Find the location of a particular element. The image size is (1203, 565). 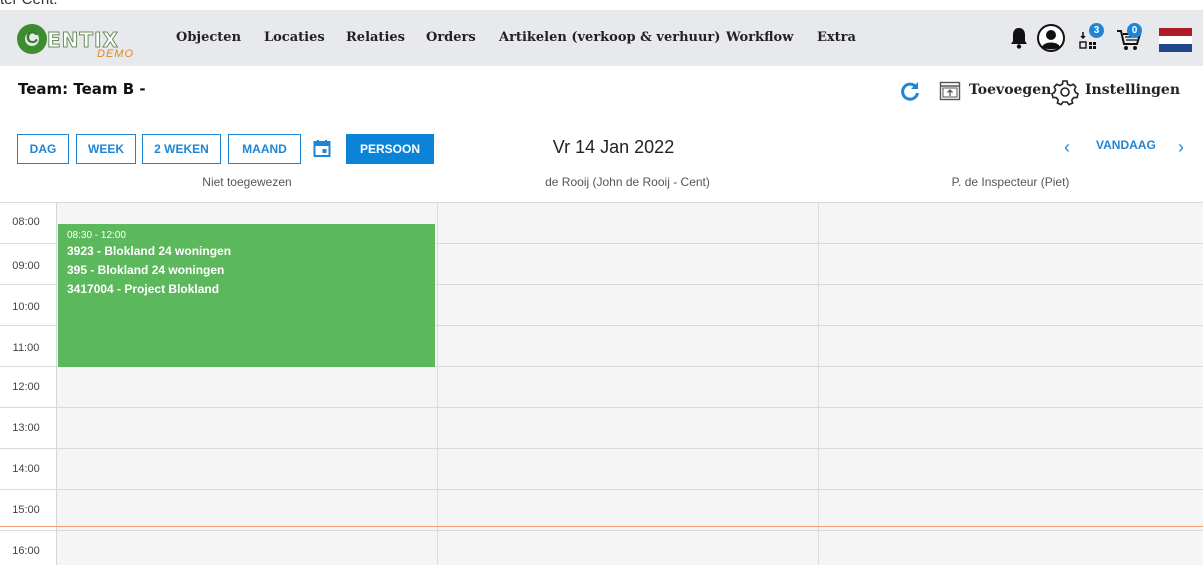

view-day-button: DAG is located at coordinates (43, 149).